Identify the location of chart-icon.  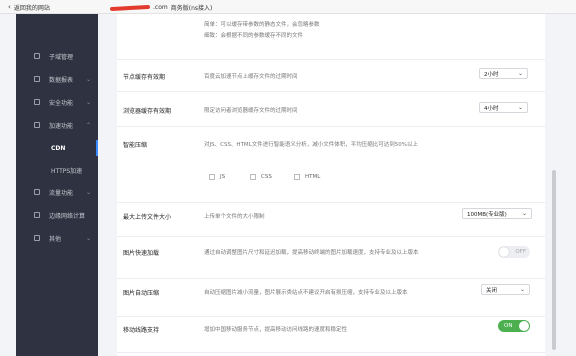
(37, 79).